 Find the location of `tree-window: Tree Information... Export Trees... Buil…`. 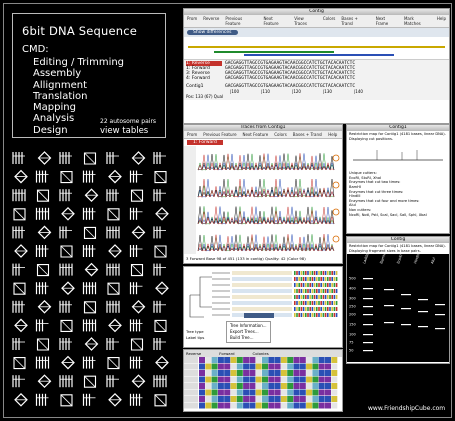

tree-window: Tree Information... Export Trees... Buil… is located at coordinates (263, 307).